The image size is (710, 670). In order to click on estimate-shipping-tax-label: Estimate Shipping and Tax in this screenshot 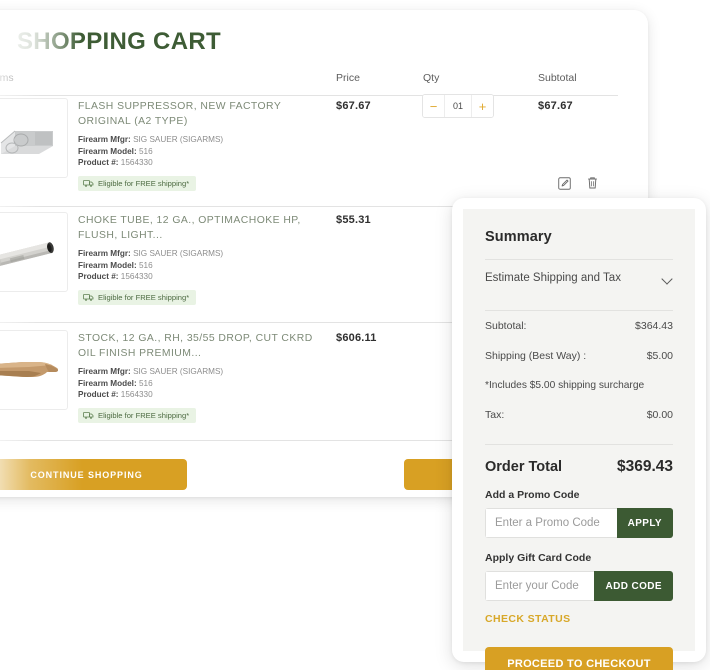, I will do `click(553, 278)`.